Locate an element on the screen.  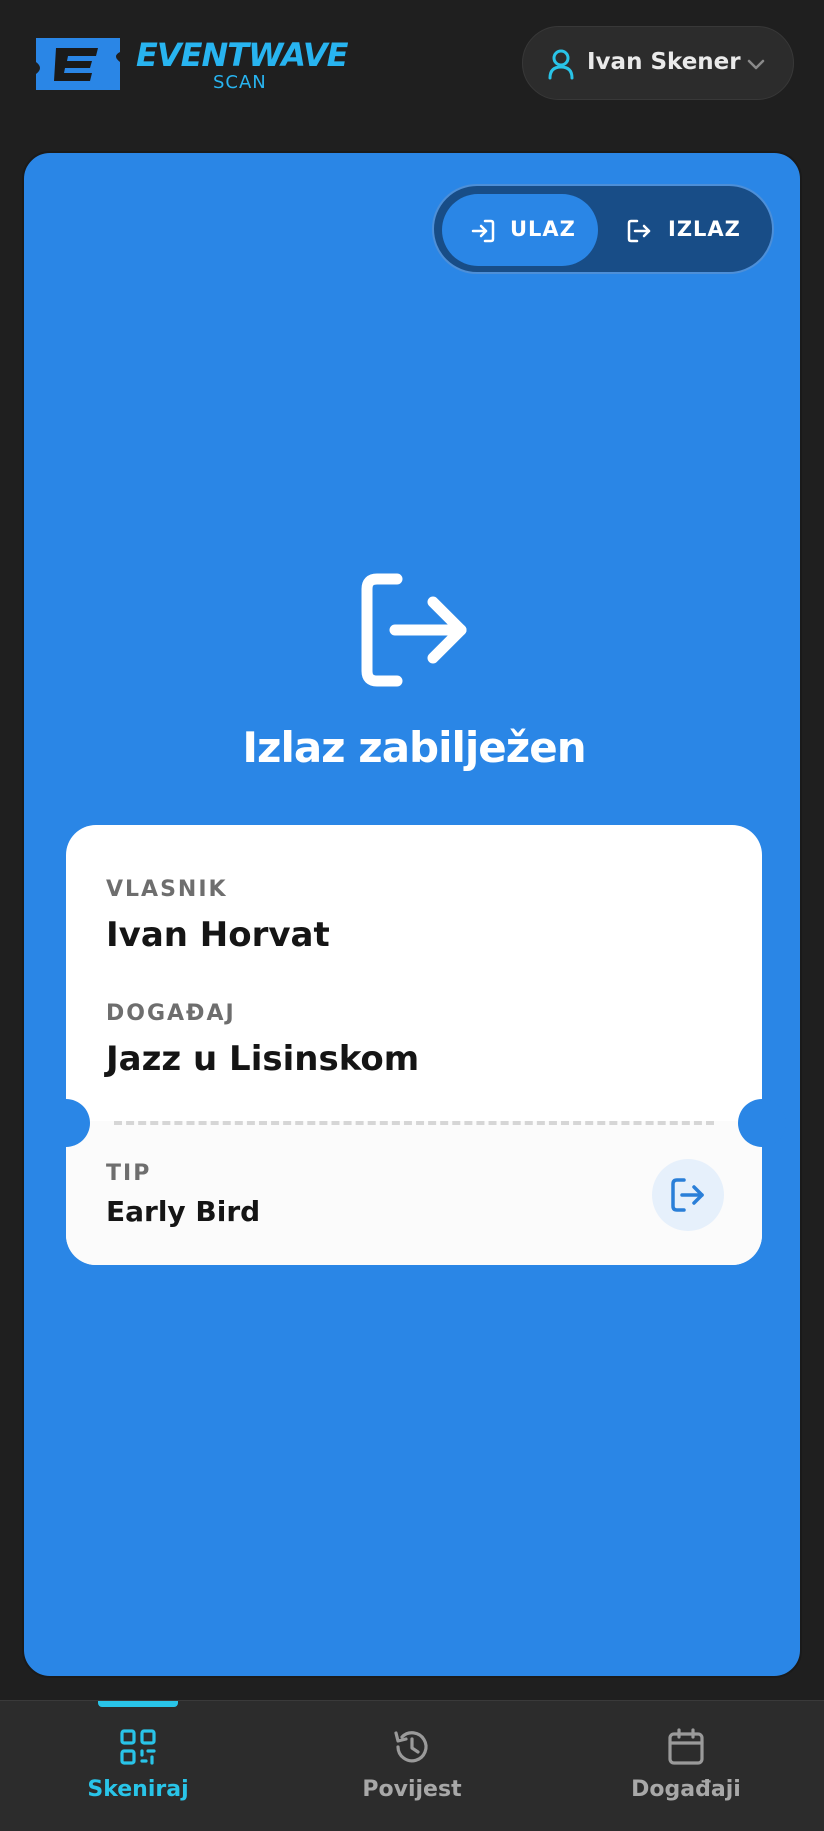
user-menu-button: Ivan Skener is located at coordinates (658, 63).